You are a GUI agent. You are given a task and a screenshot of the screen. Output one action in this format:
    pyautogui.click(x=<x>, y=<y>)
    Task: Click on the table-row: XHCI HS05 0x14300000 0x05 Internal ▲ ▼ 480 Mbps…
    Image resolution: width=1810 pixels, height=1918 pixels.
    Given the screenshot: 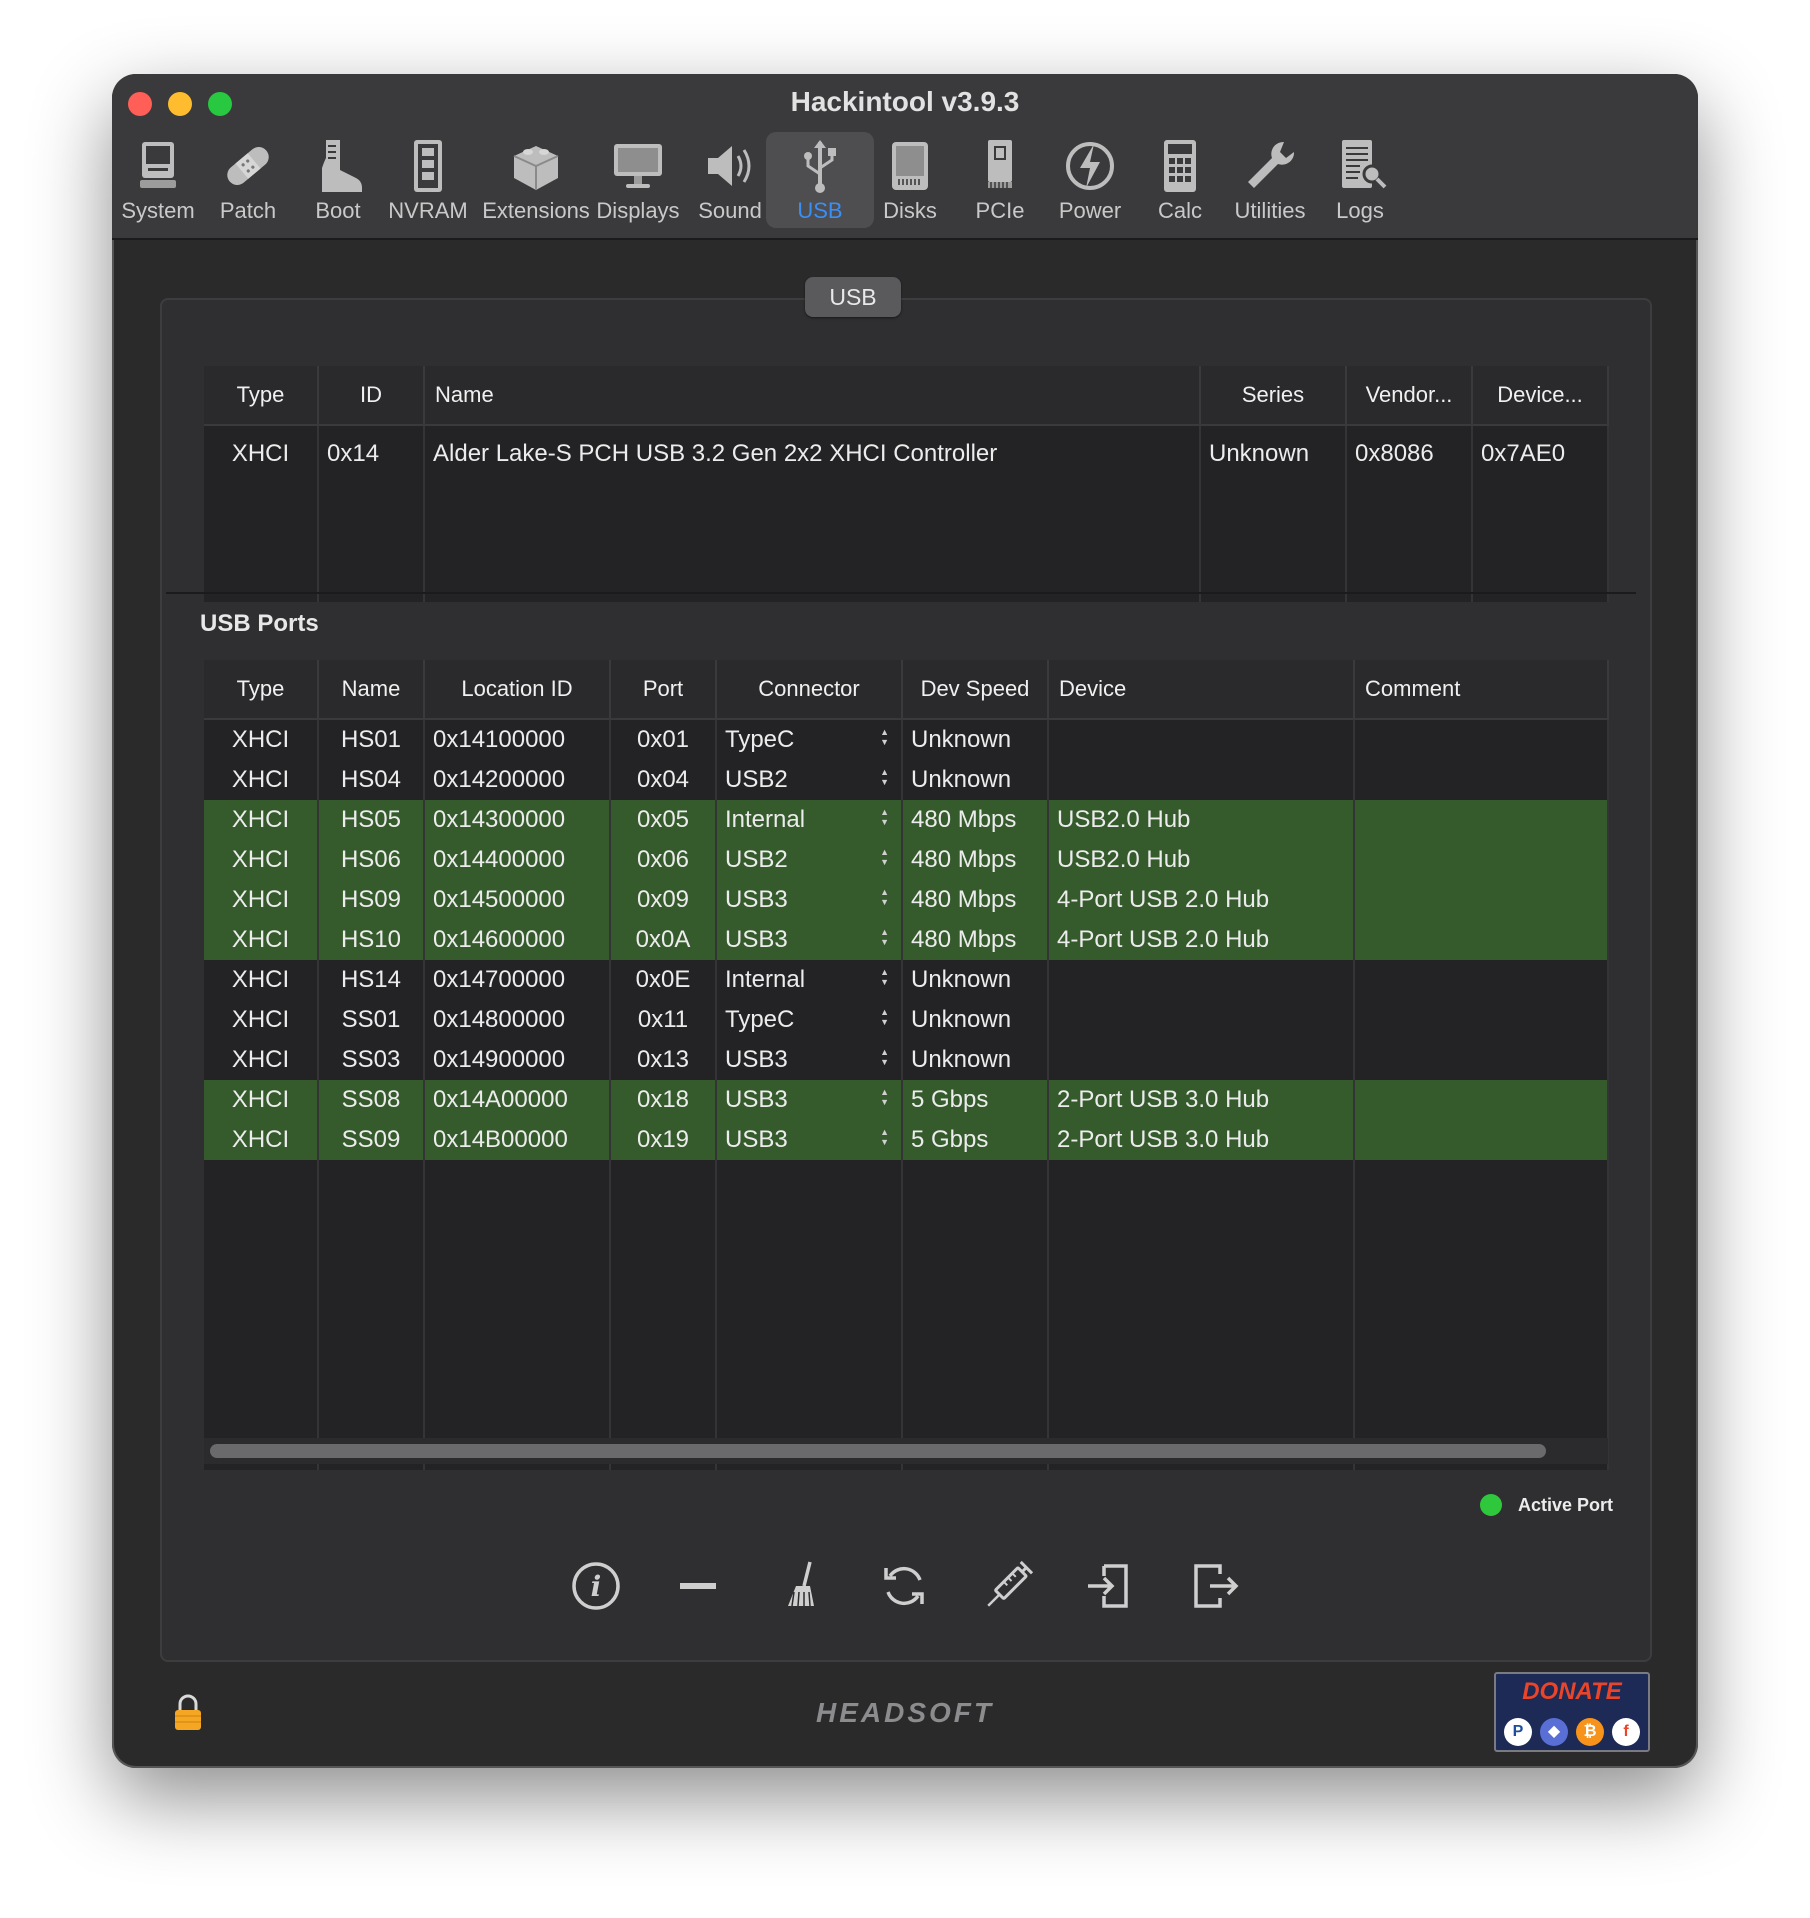 What is the action you would take?
    pyautogui.click(x=906, y=820)
    